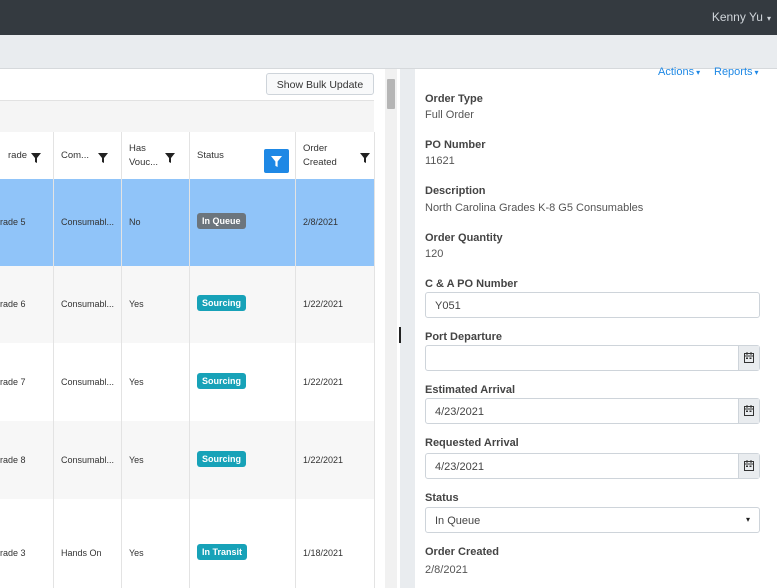  What do you see at coordinates (137, 148) in the screenshot?
I see `column-header-line: Has` at bounding box center [137, 148].